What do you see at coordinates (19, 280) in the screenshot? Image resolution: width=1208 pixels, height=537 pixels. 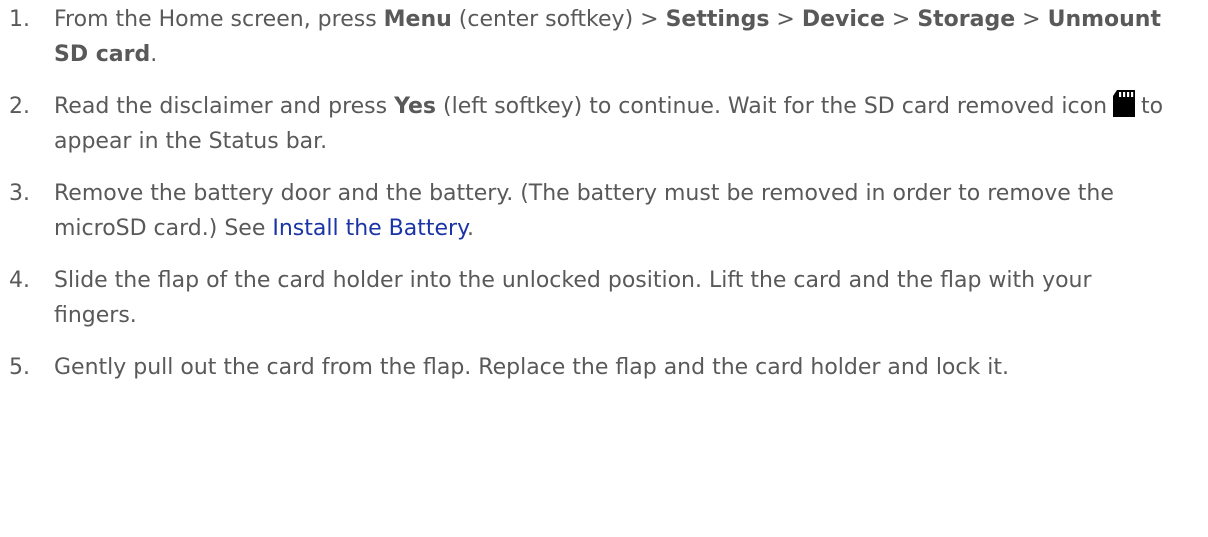 I see `step-number: 4.` at bounding box center [19, 280].